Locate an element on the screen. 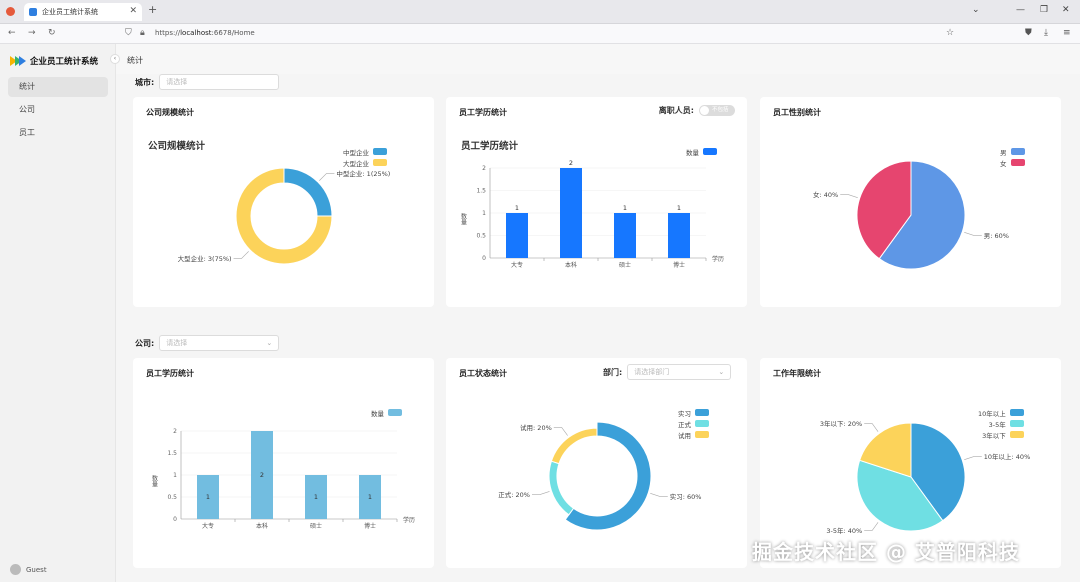  gender-card: 员工性别统计 男 女 男: 60% 女: 40% is located at coordinates (910, 202).